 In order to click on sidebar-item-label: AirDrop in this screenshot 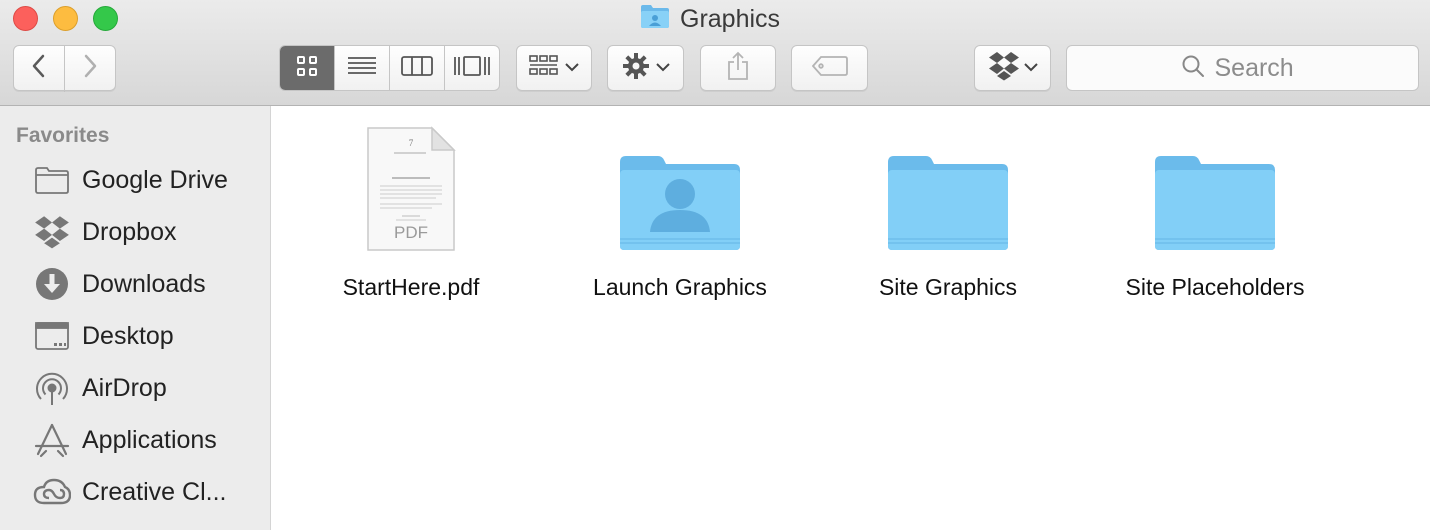, I will do `click(124, 387)`.